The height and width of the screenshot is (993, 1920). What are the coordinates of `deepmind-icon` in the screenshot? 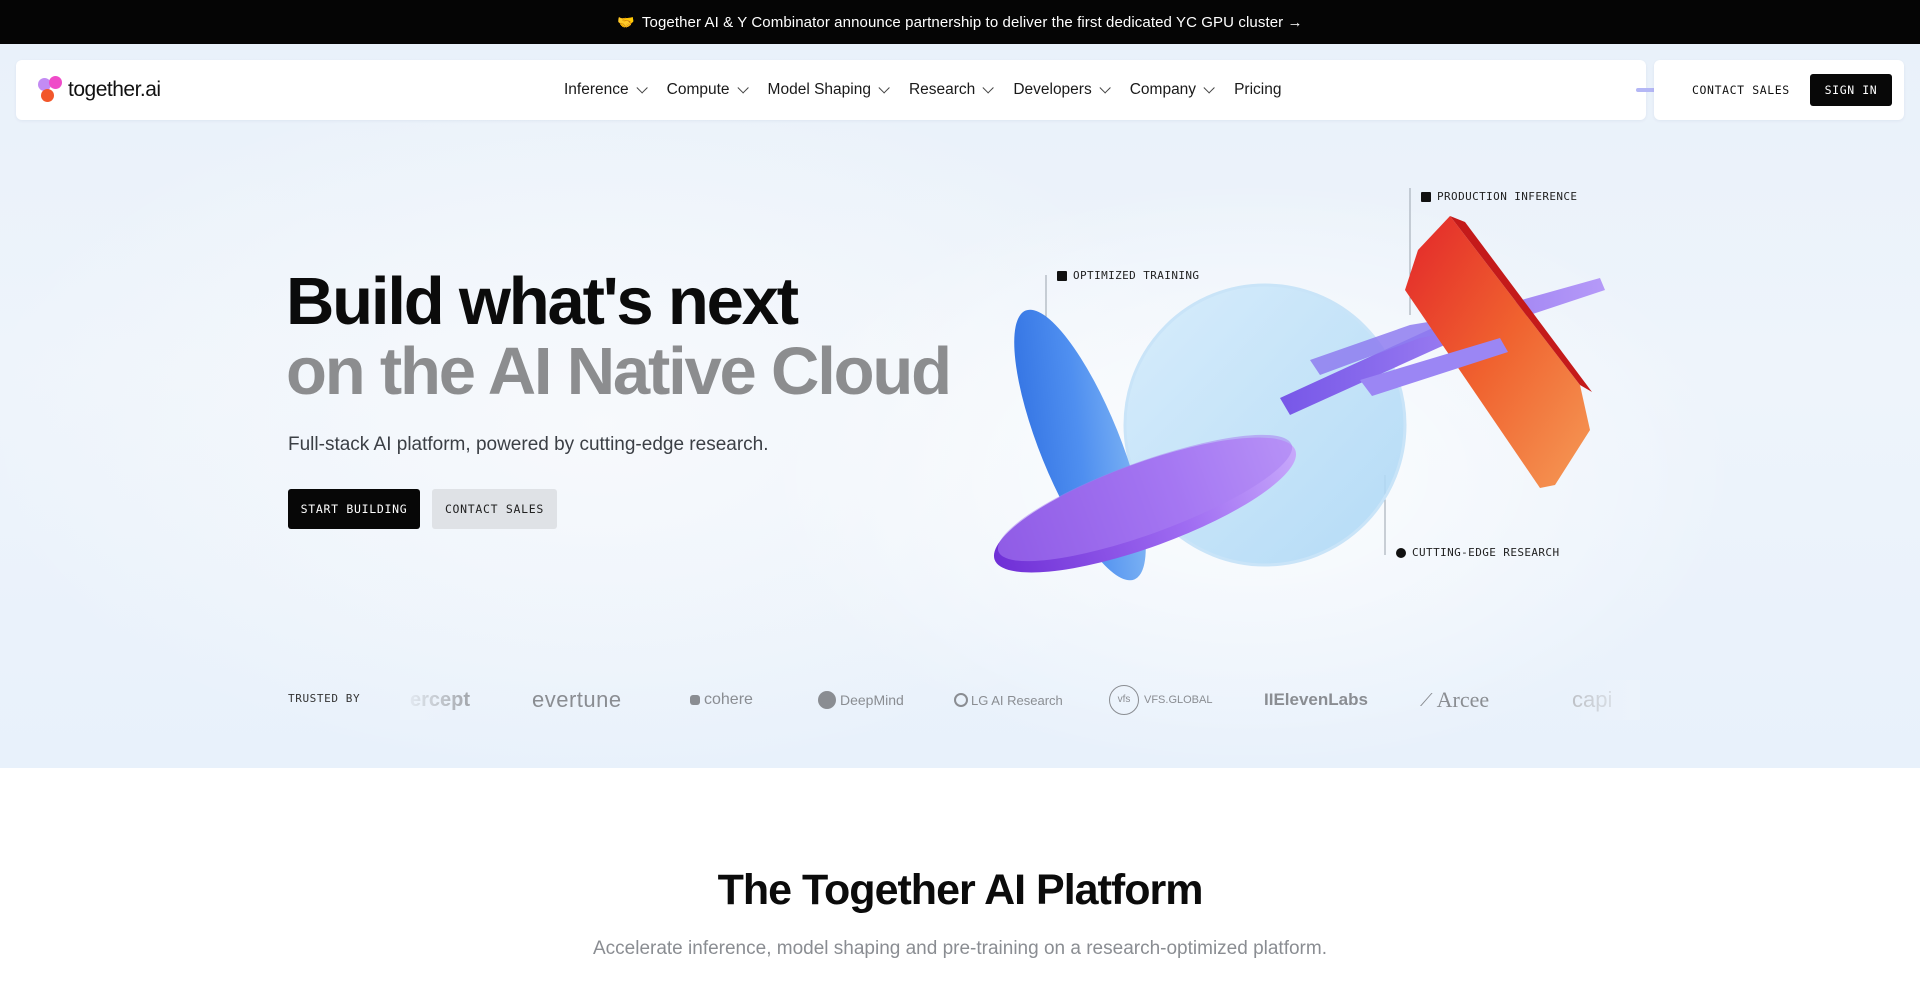 It's located at (827, 700).